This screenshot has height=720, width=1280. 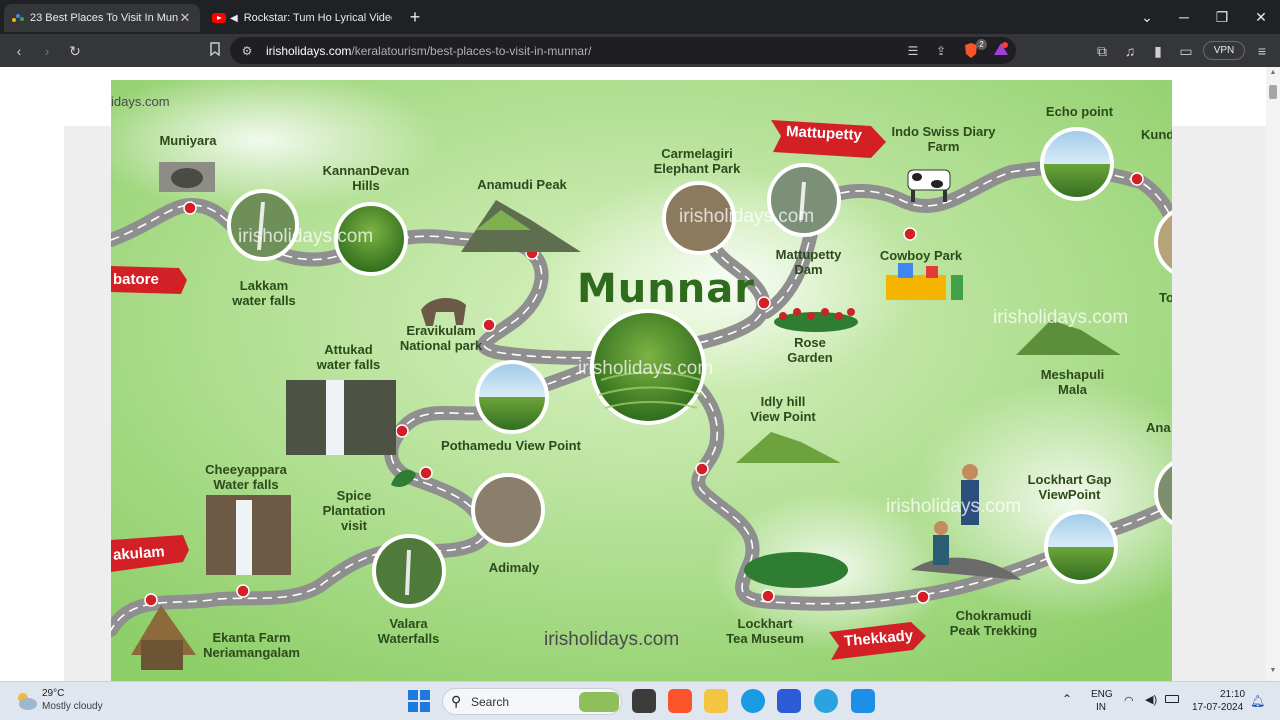 What do you see at coordinates (1102, 51) in the screenshot?
I see `extensions-icon: ⧉` at bounding box center [1102, 51].